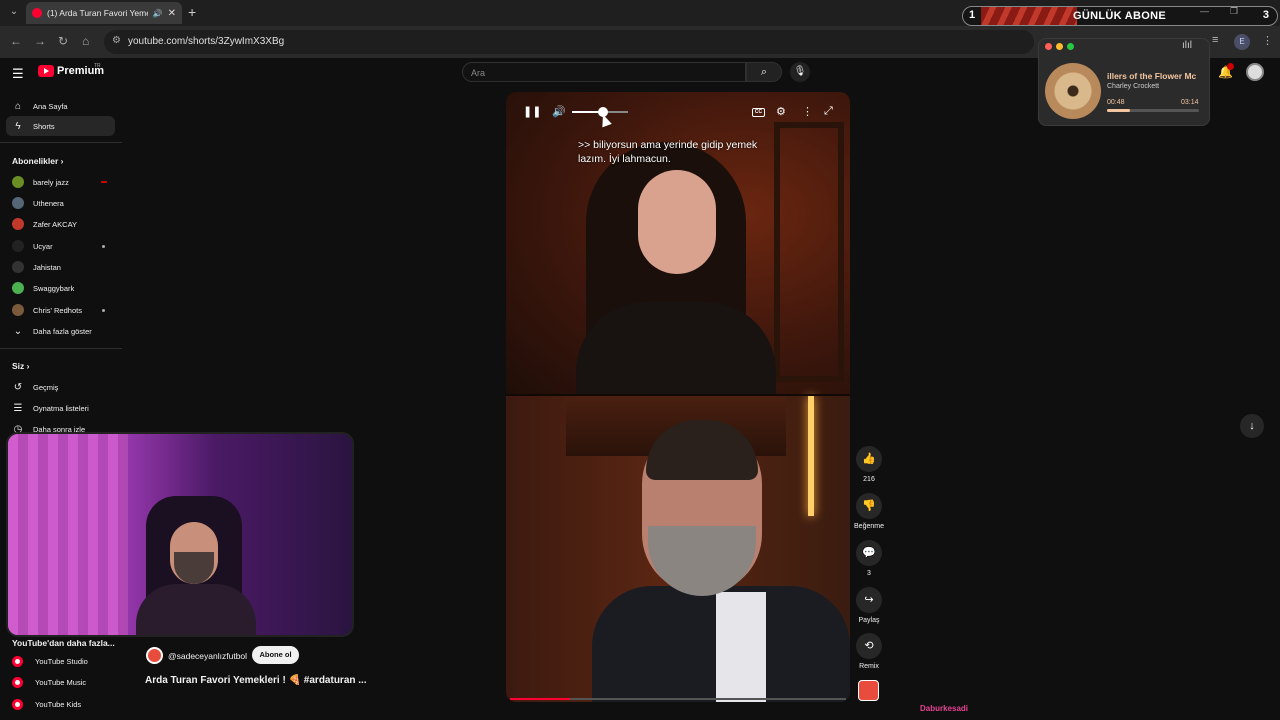 Image resolution: width=1280 pixels, height=720 pixels. I want to click on browser-tab: (1) Arda Turan Favori Yemek 🔊 ✕, so click(104, 13).